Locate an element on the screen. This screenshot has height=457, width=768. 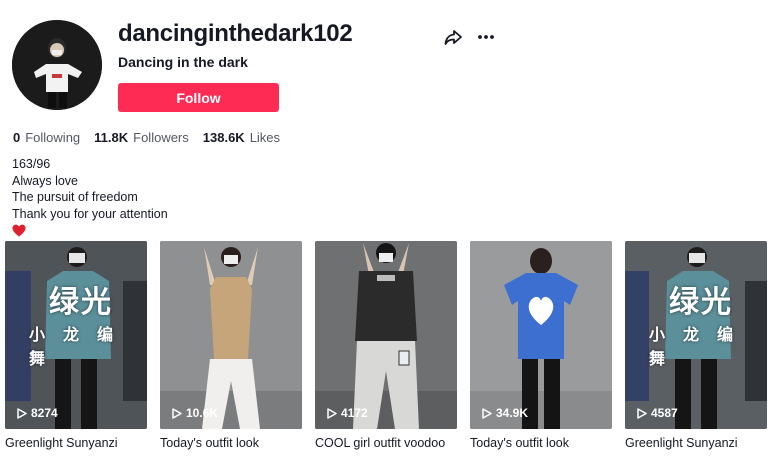
stat-likes: 138.6K Likes is located at coordinates (241, 137).